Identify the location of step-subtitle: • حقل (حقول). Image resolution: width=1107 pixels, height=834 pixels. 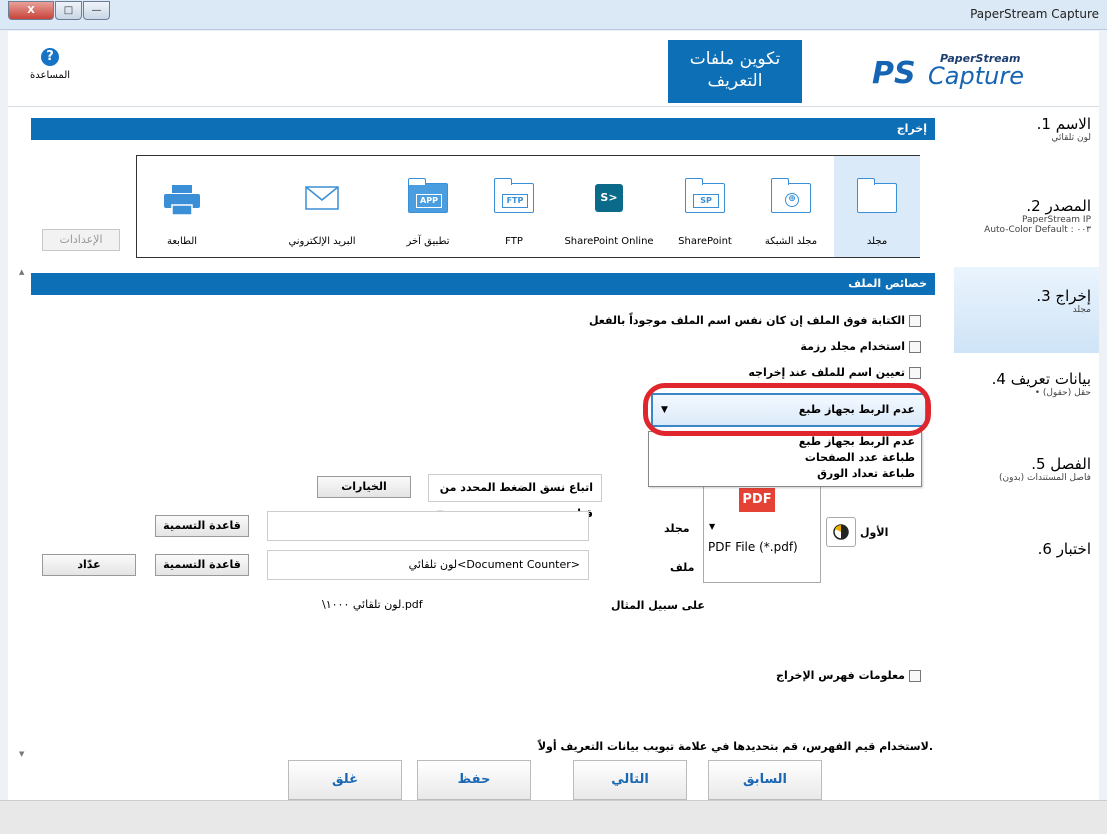
(1062, 393).